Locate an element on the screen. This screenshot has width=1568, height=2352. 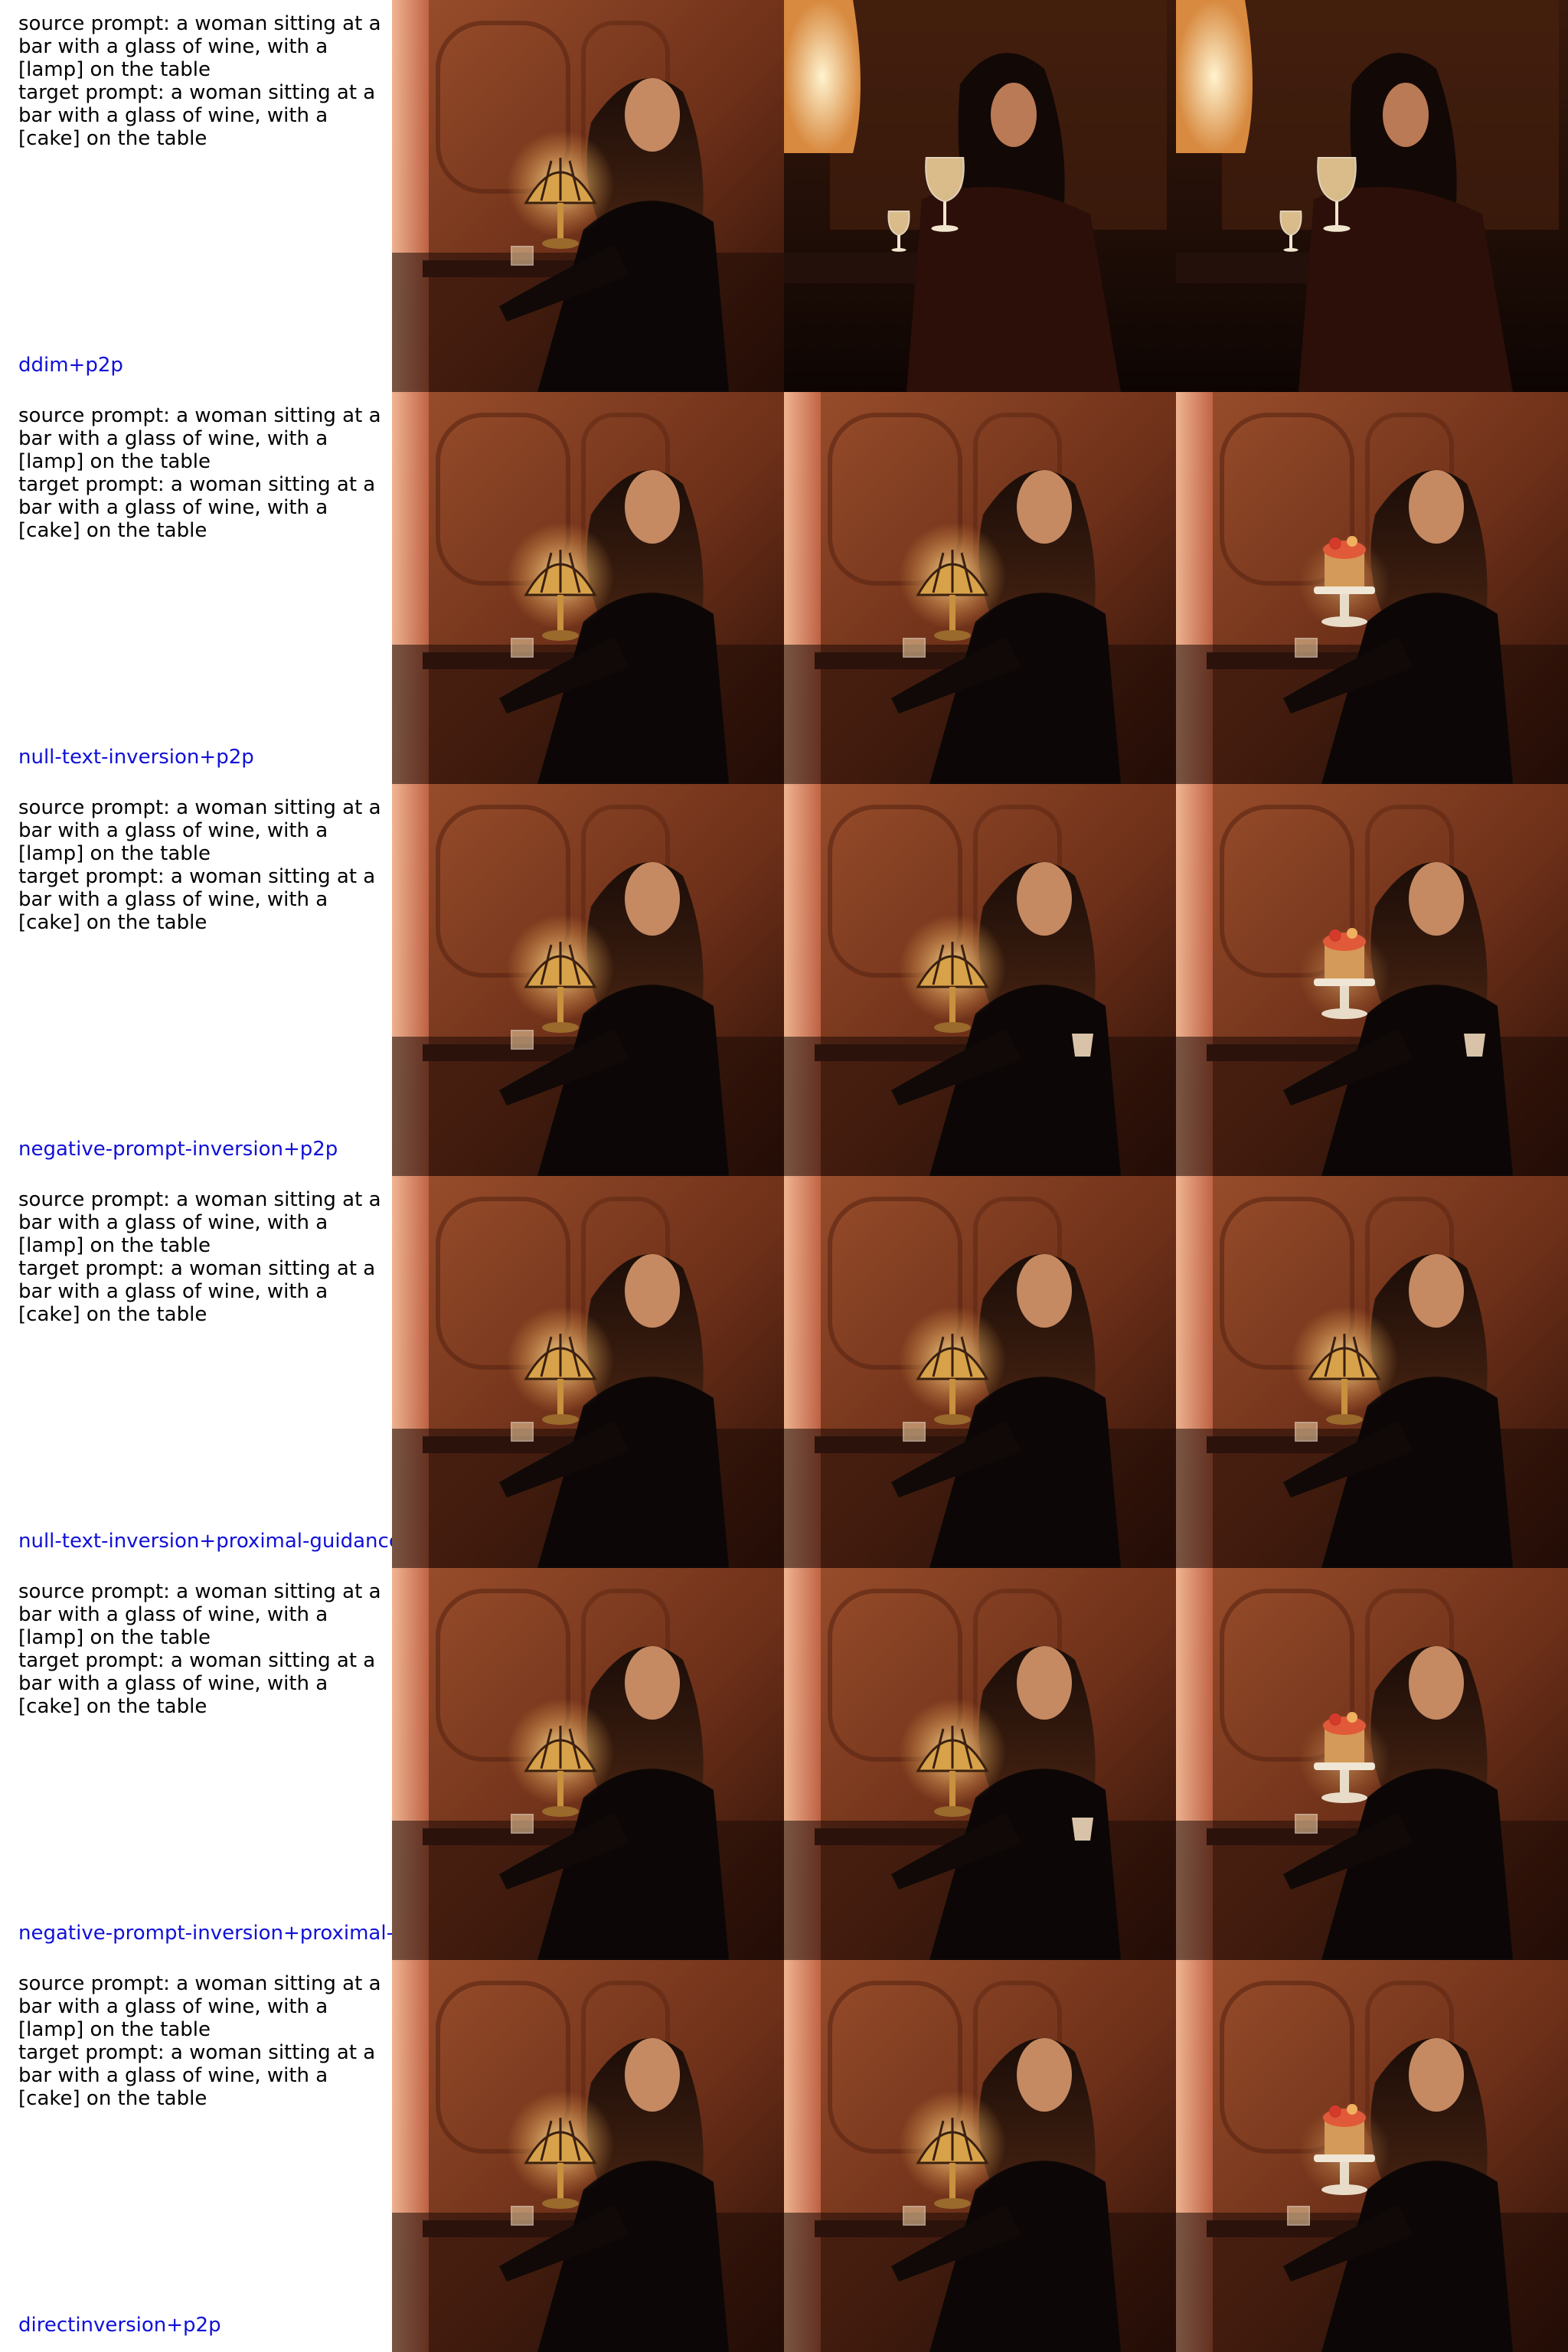
method-label: negative-prompt-inversion+proximal-g is located at coordinates (205, 1933).